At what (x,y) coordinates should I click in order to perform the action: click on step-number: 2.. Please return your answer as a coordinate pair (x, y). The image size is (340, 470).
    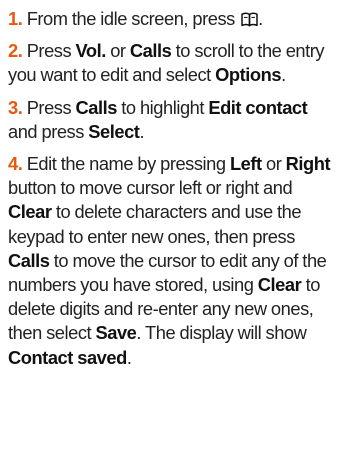
    Looking at the image, I should click on (15, 51).